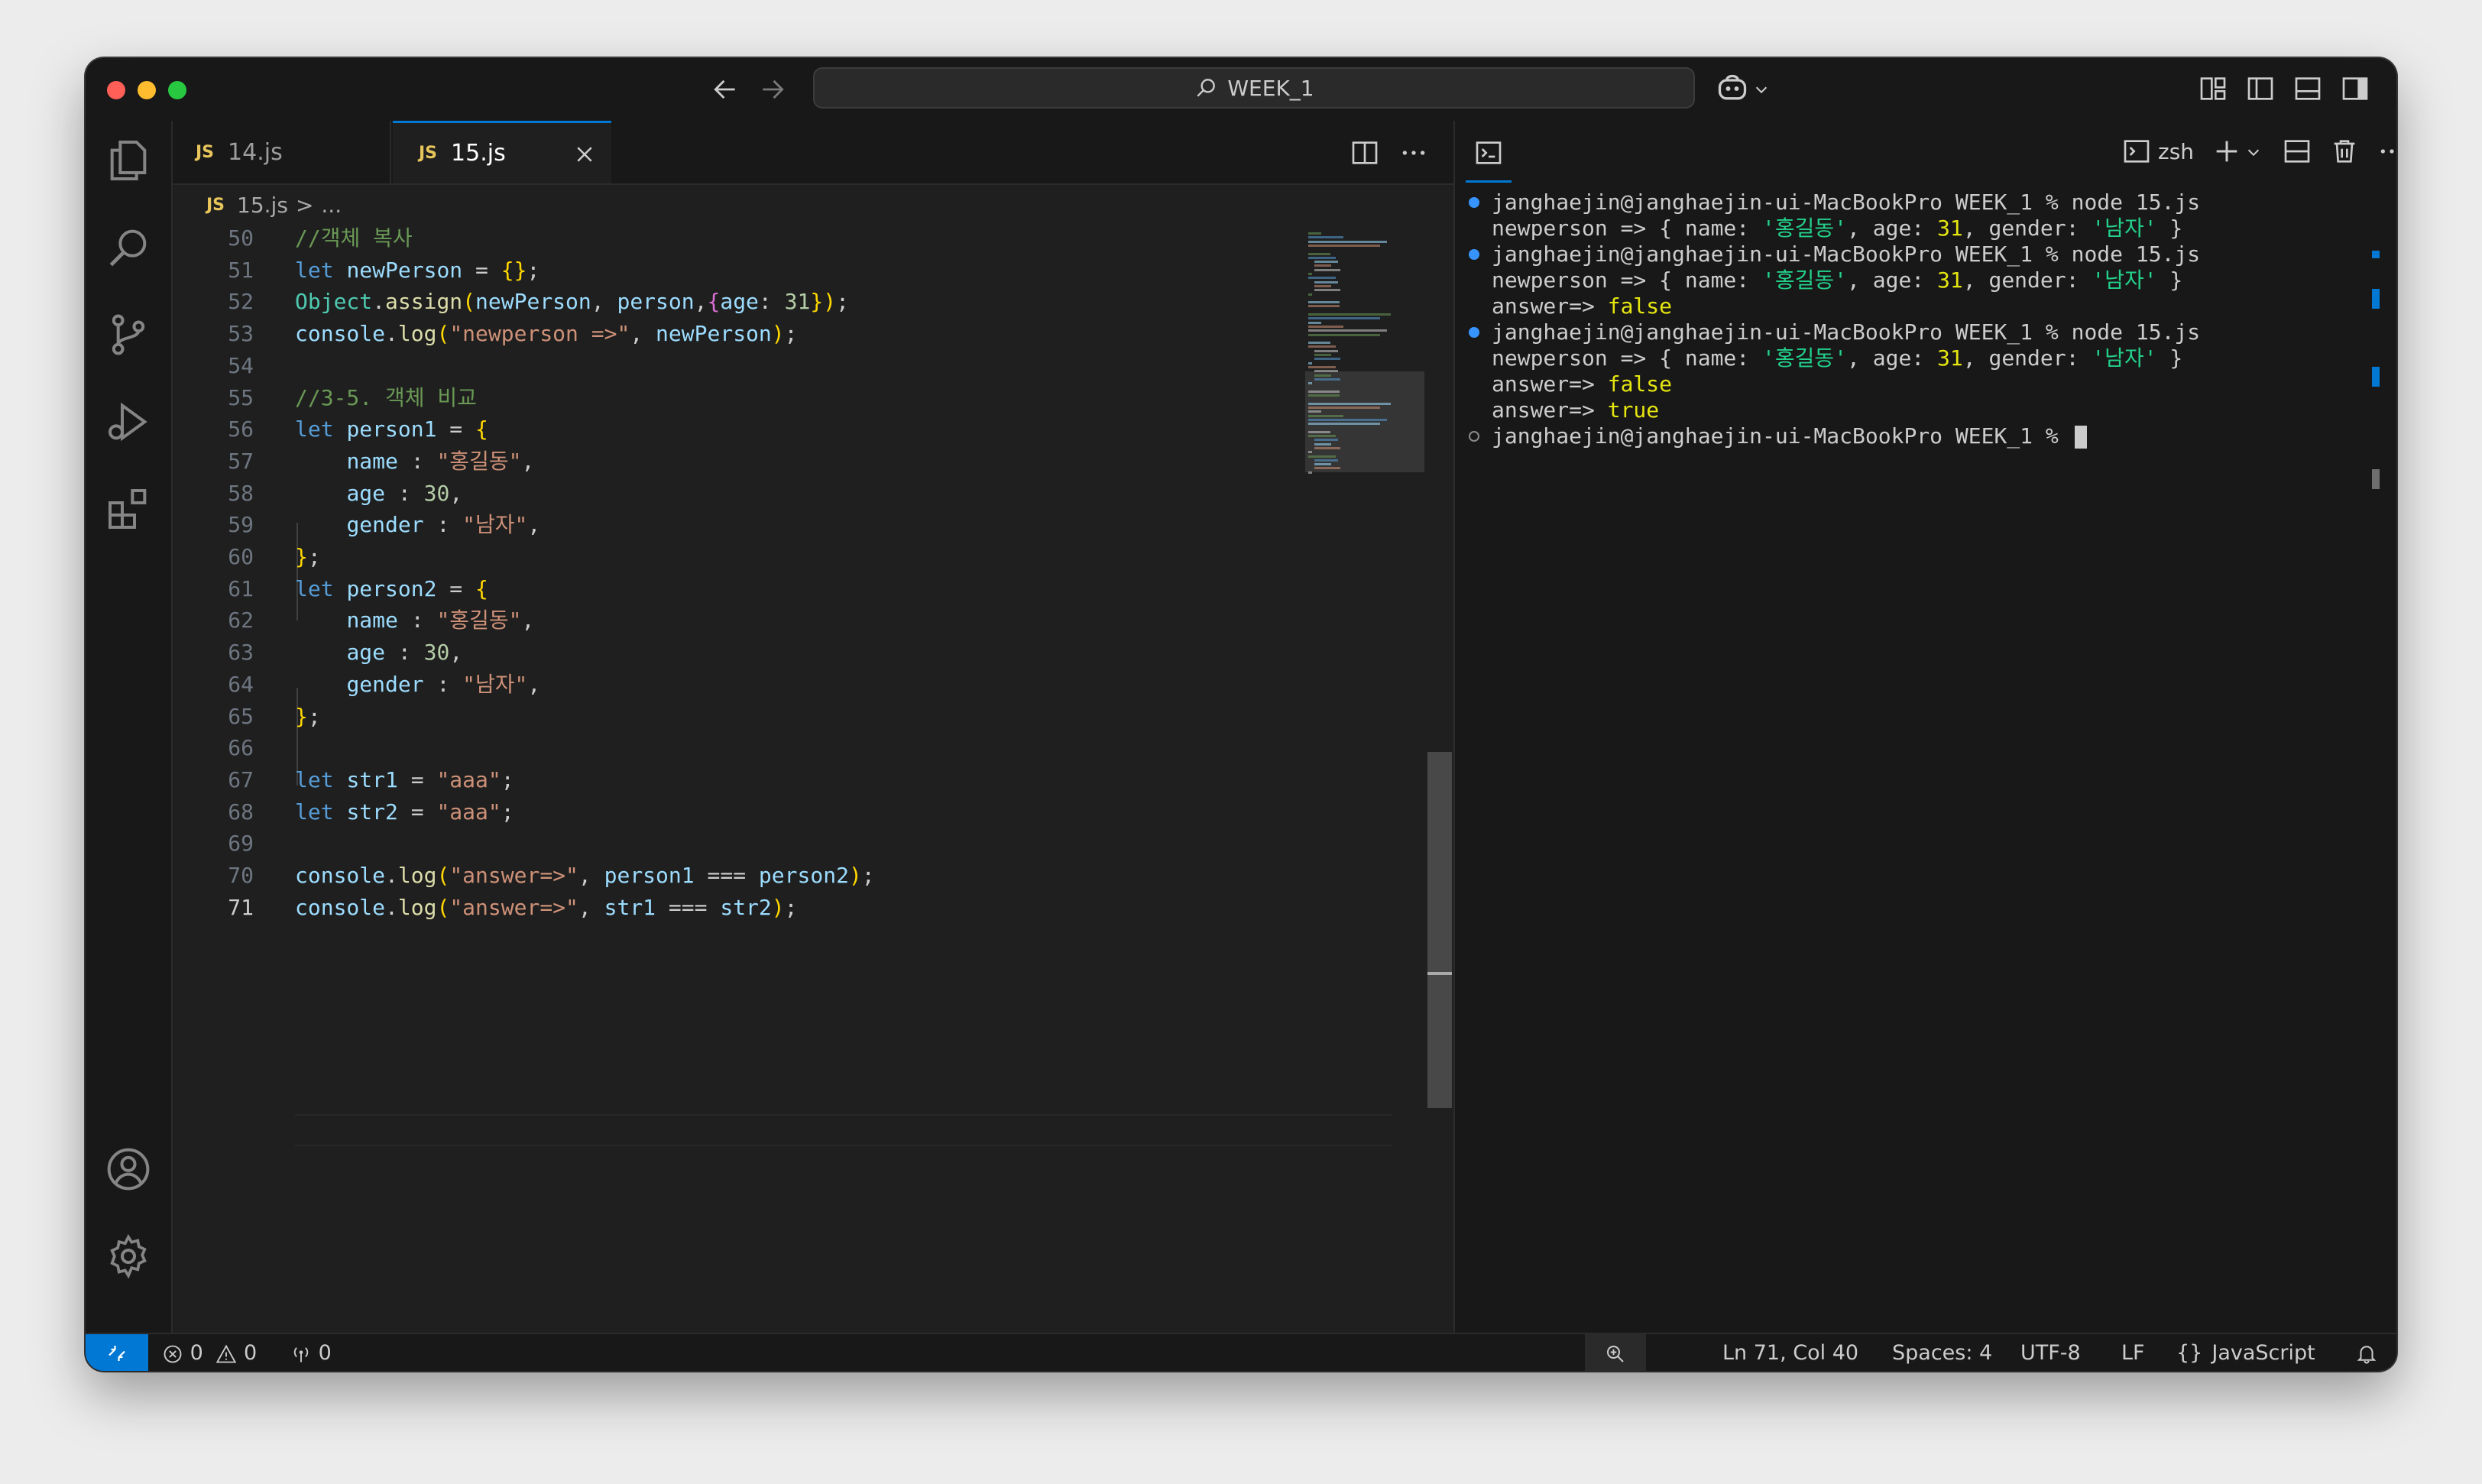  What do you see at coordinates (2297, 152) in the screenshot?
I see `split-terminal-icon` at bounding box center [2297, 152].